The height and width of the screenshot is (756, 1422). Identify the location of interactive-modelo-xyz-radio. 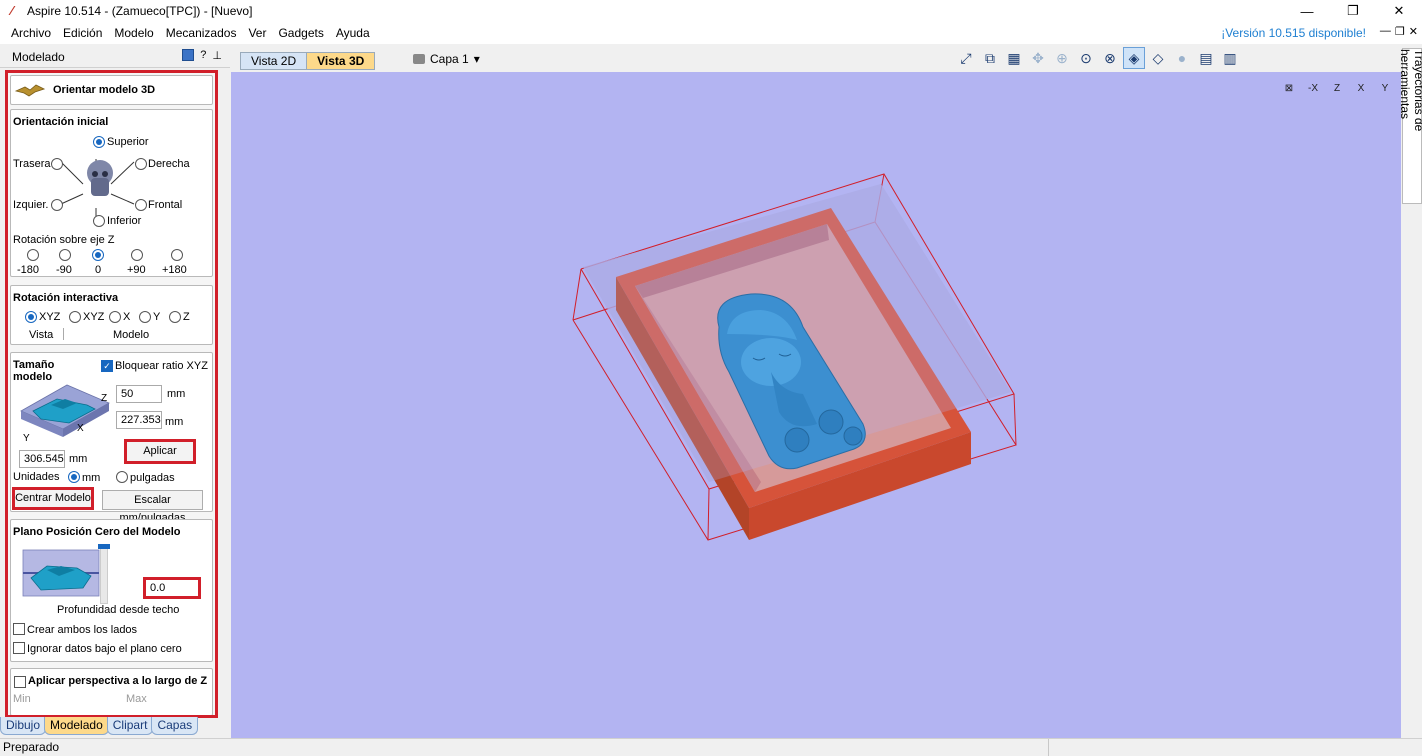
(75, 317).